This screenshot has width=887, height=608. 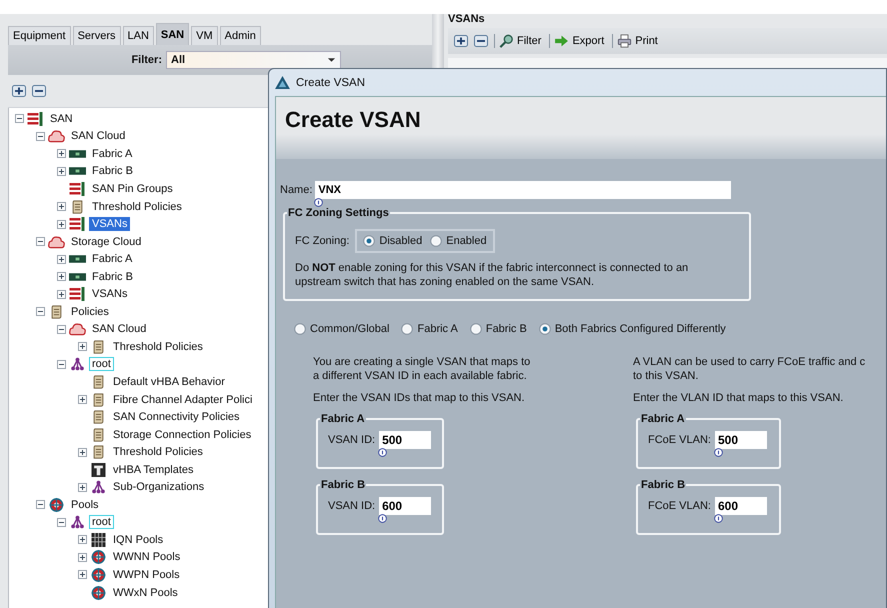 I want to click on add-icon, so click(x=461, y=41).